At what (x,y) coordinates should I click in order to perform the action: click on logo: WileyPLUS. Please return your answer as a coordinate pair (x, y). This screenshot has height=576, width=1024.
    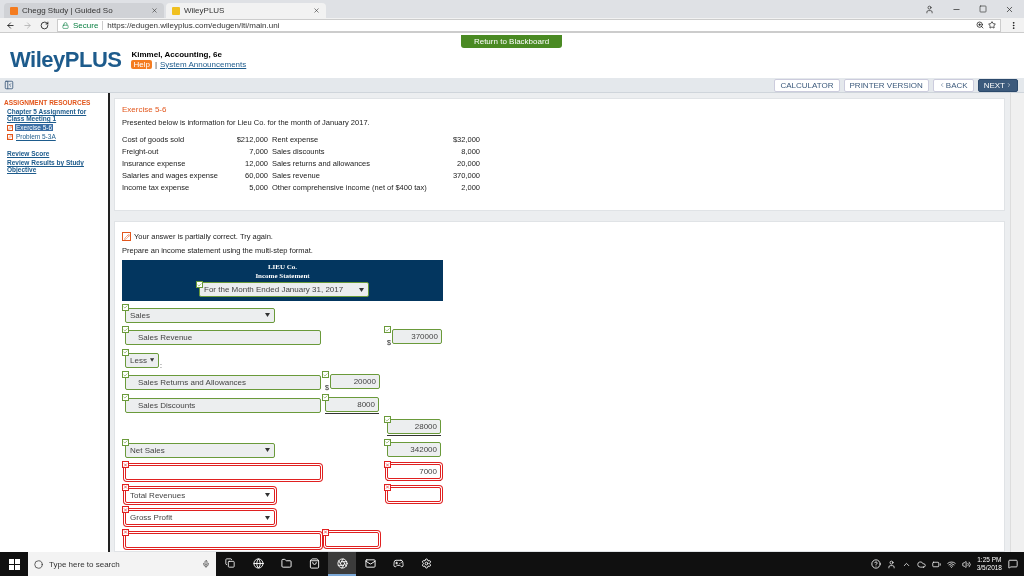
    Looking at the image, I should click on (66, 60).